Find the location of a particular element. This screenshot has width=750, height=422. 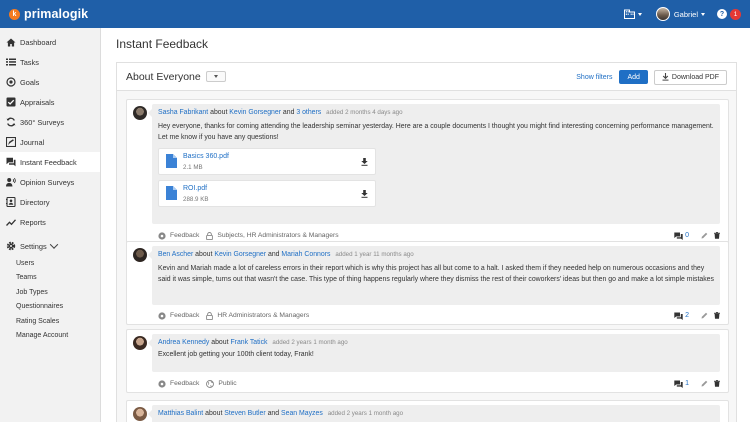

organization-menu is located at coordinates (632, 14).